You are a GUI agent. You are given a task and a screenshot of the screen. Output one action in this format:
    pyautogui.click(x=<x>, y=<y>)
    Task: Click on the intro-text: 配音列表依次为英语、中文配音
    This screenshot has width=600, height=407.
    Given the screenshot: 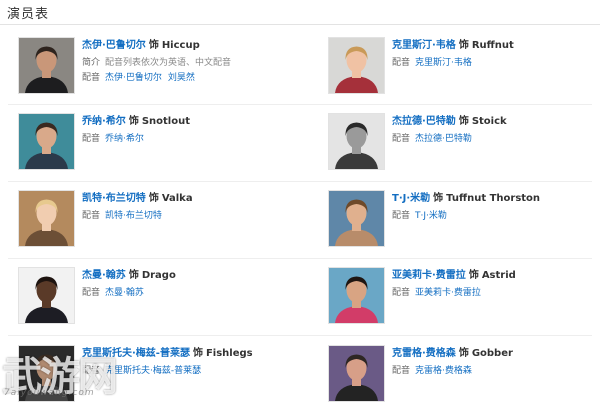 What is the action you would take?
    pyautogui.click(x=168, y=63)
    